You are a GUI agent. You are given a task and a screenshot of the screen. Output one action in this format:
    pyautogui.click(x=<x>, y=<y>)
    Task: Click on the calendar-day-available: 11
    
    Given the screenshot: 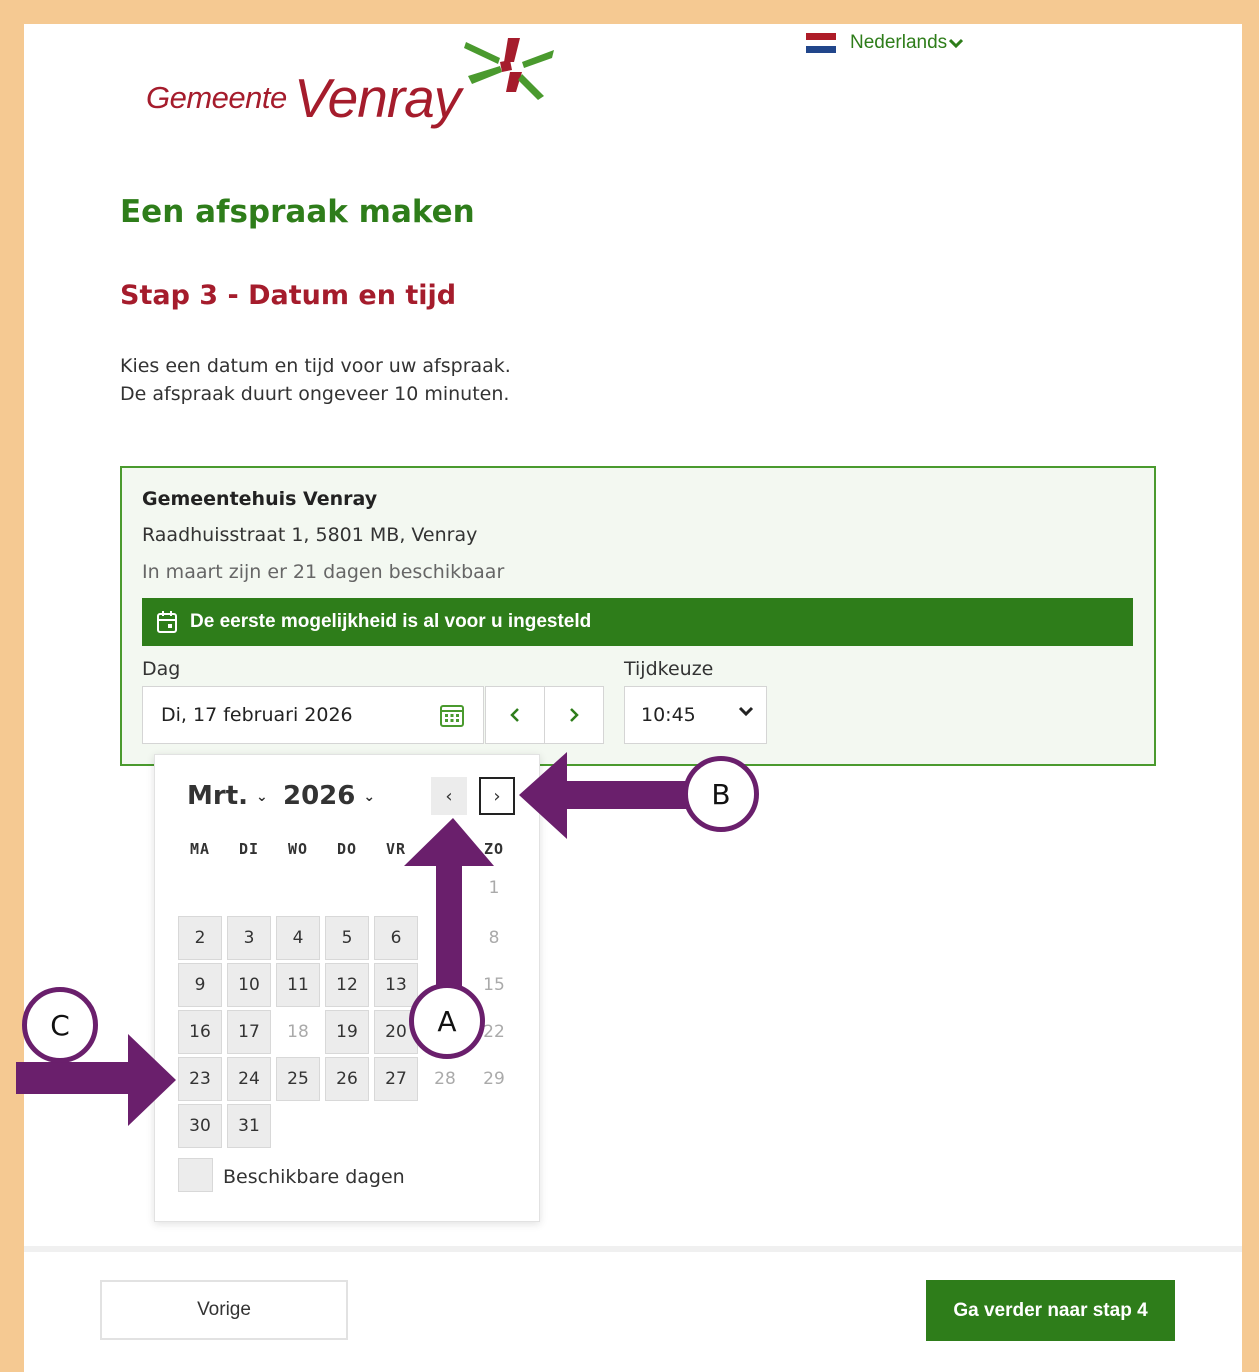 What is the action you would take?
    pyautogui.click(x=298, y=985)
    